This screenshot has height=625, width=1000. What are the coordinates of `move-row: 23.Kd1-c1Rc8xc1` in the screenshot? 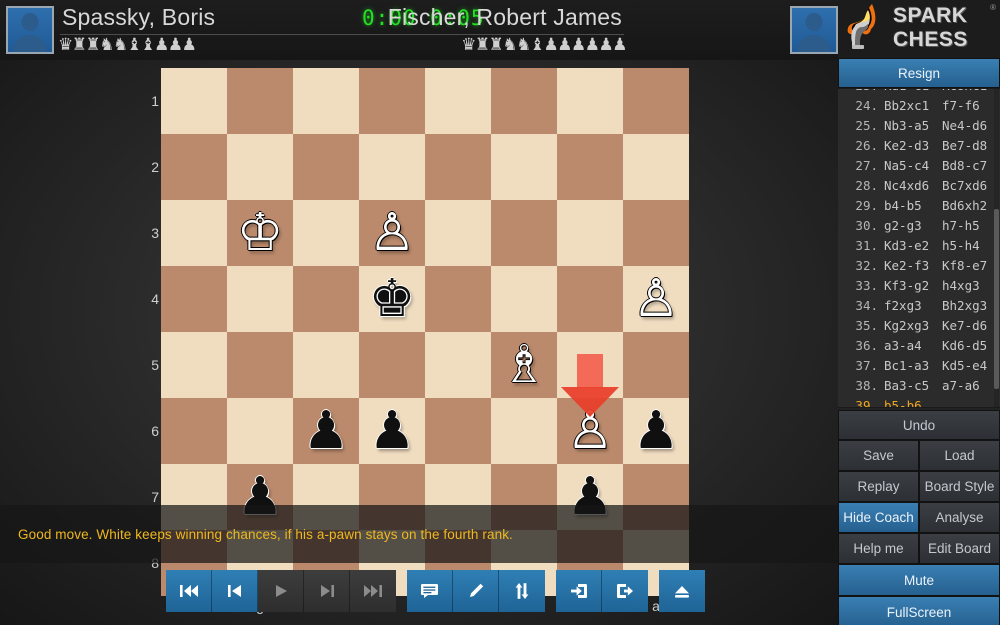 It's located at (919, 92).